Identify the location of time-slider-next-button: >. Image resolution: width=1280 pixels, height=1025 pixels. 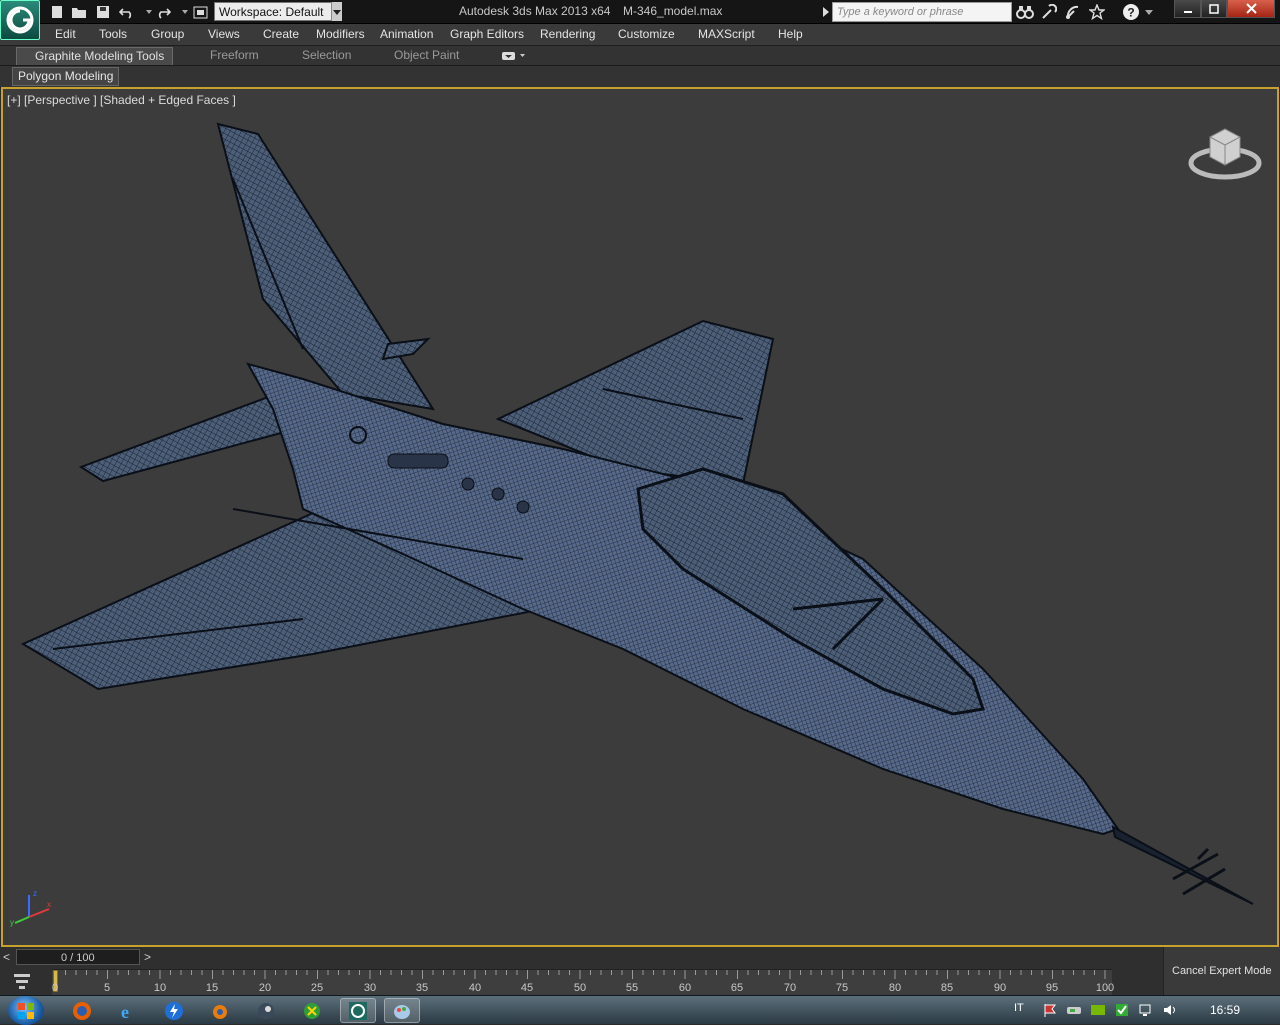
(147, 957).